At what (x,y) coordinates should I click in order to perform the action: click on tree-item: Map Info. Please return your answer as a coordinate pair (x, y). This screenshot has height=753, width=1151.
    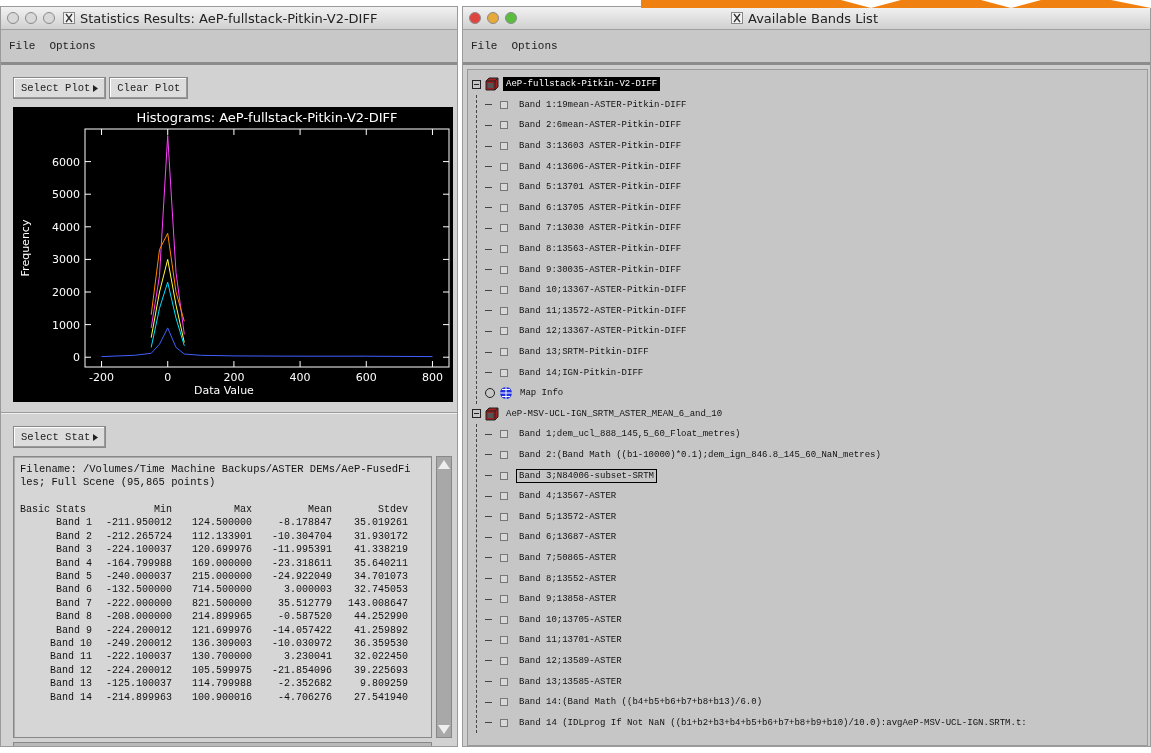
    Looking at the image, I should click on (542, 393).